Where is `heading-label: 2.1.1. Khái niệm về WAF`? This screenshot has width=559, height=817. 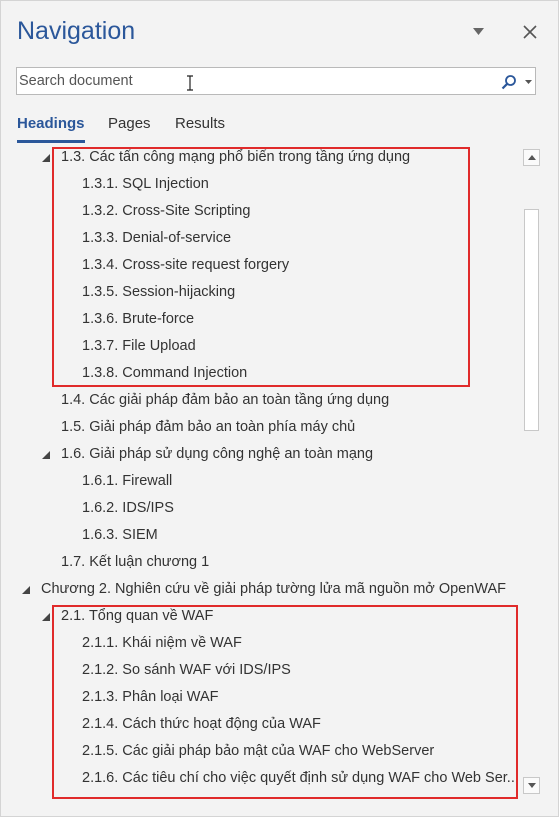
heading-label: 2.1.1. Khái niệm về WAF is located at coordinates (162, 643).